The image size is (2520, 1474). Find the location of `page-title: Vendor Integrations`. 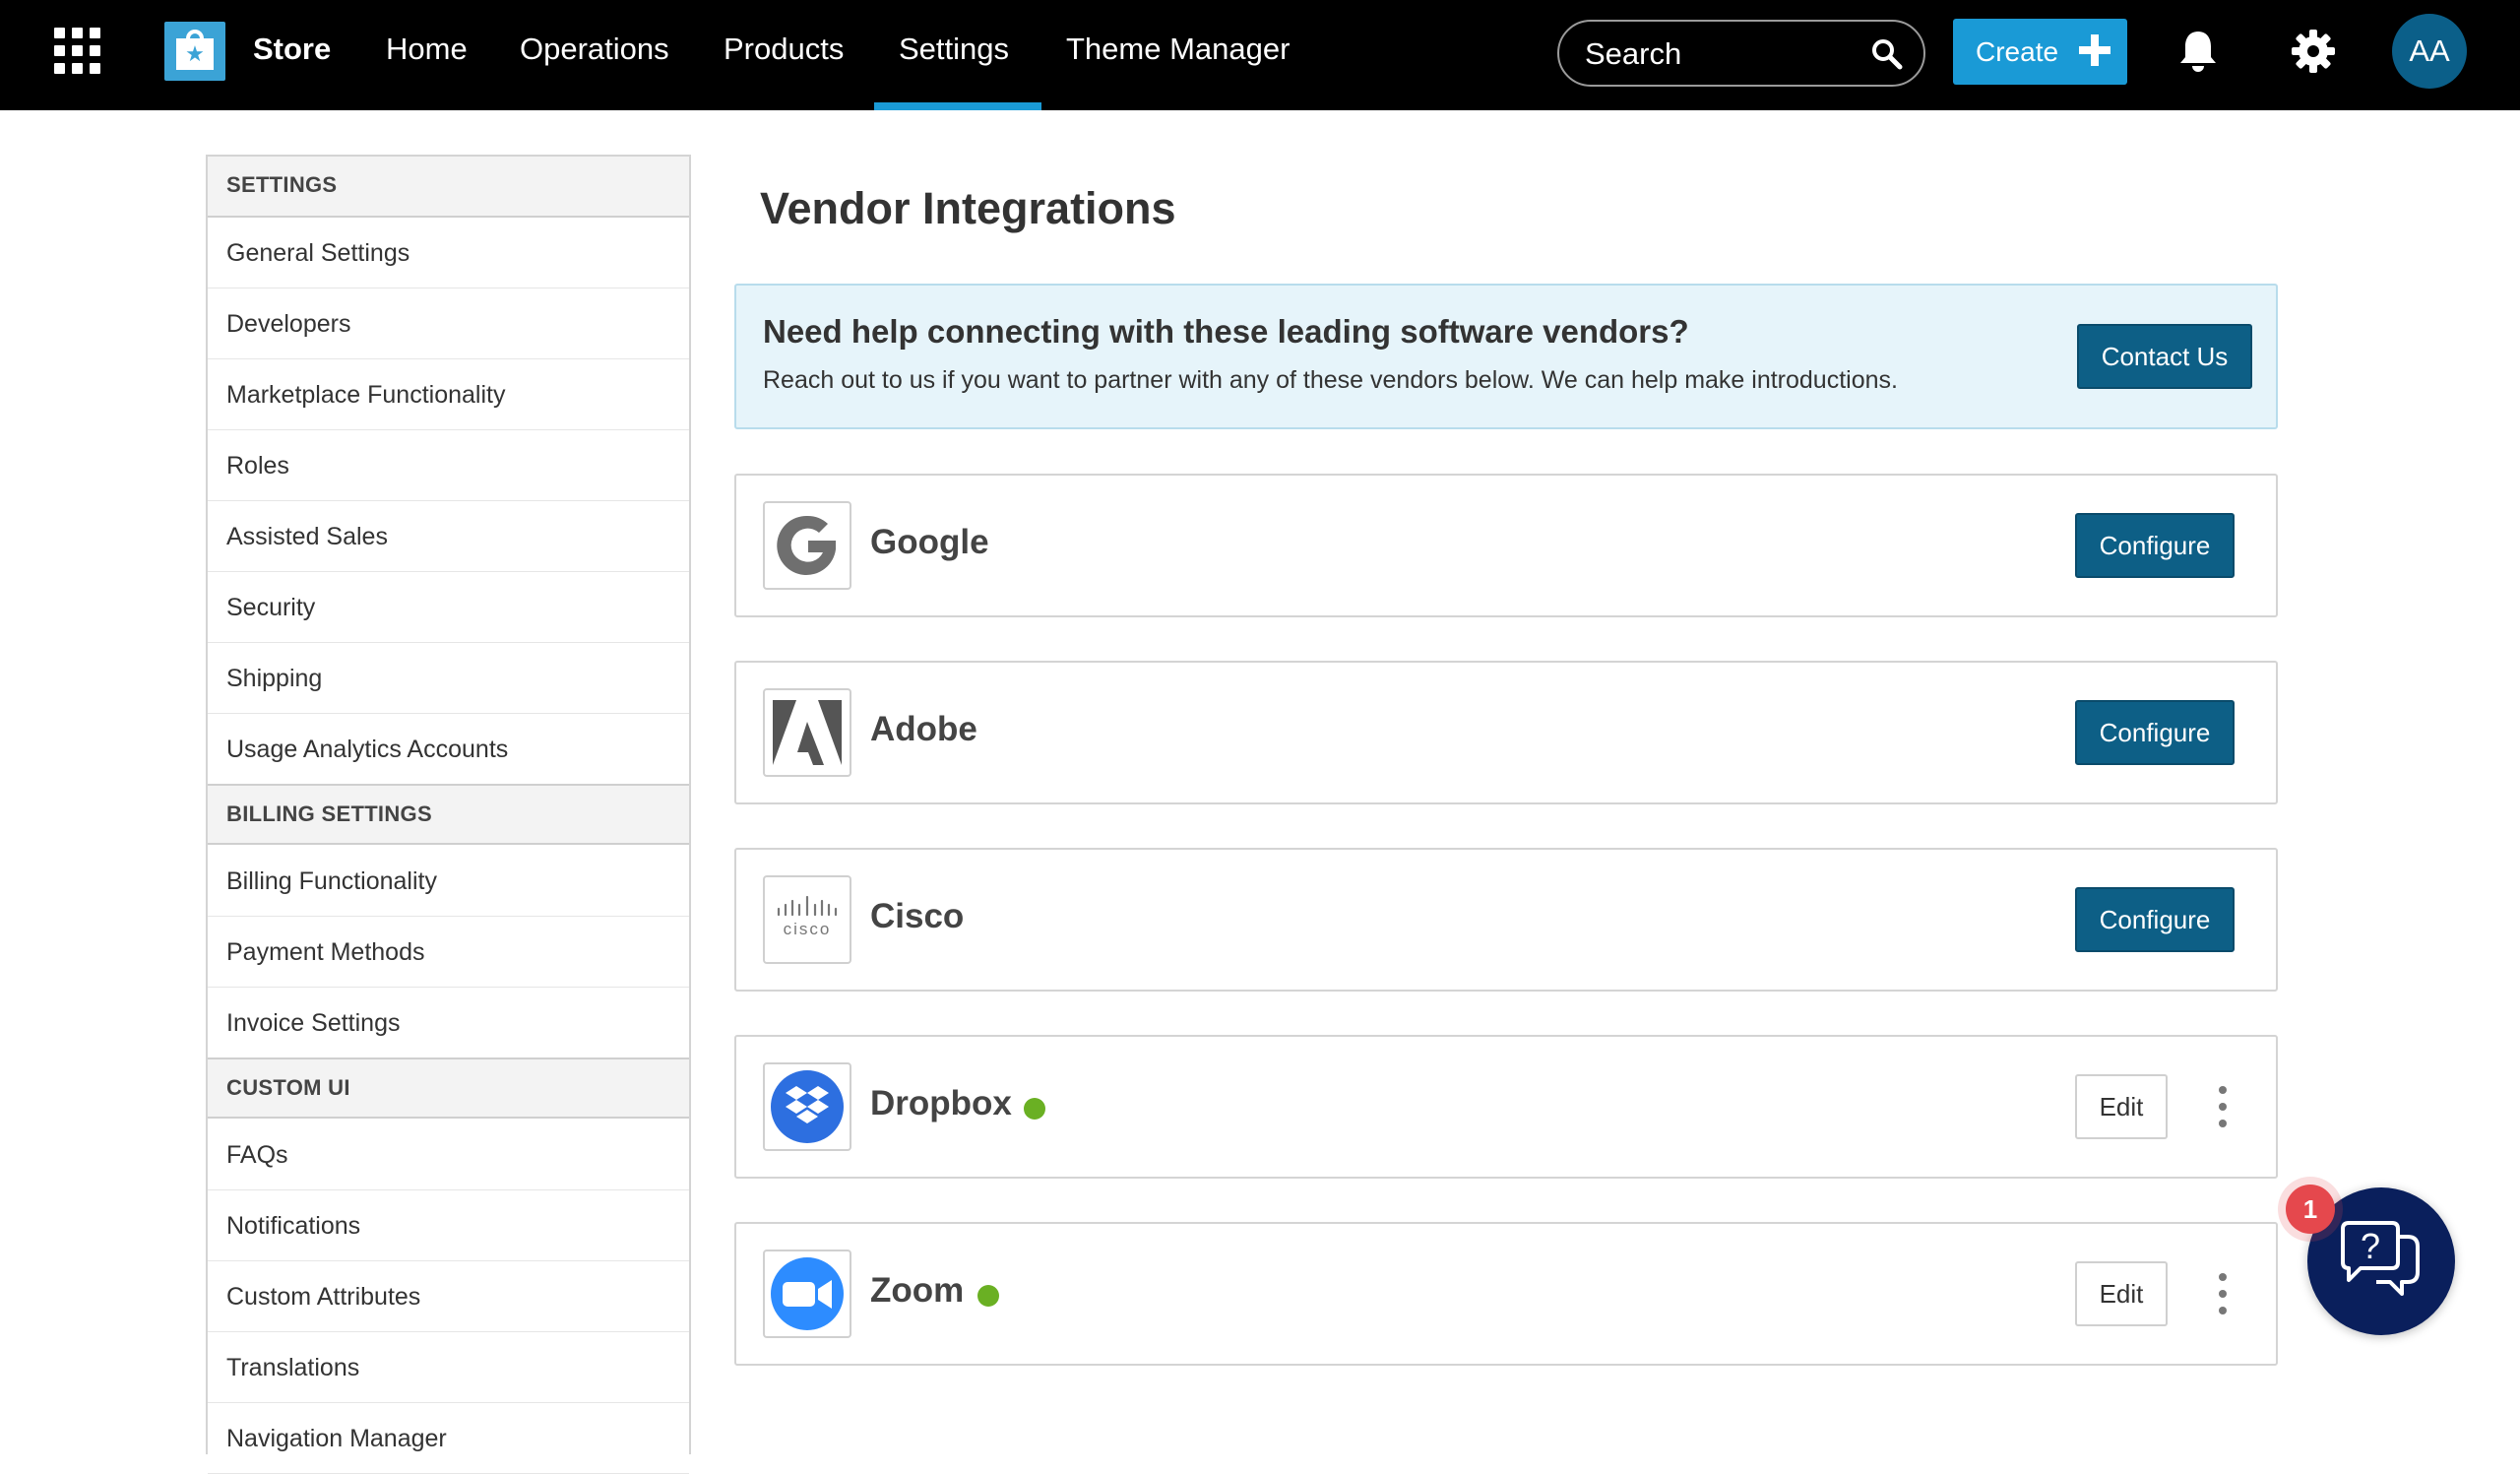

page-title: Vendor Integrations is located at coordinates (968, 208).